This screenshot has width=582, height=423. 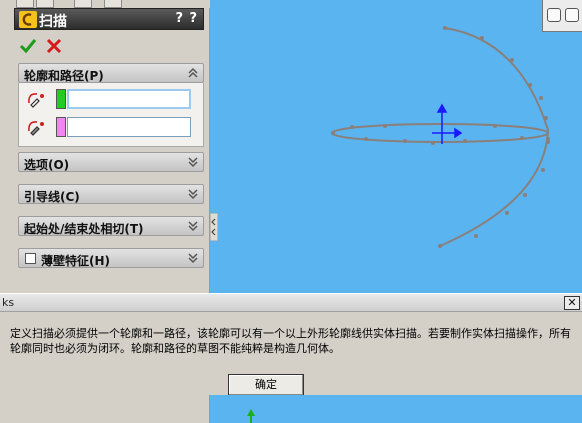 What do you see at coordinates (8, 302) in the screenshot?
I see `dialog-title: ks` at bounding box center [8, 302].